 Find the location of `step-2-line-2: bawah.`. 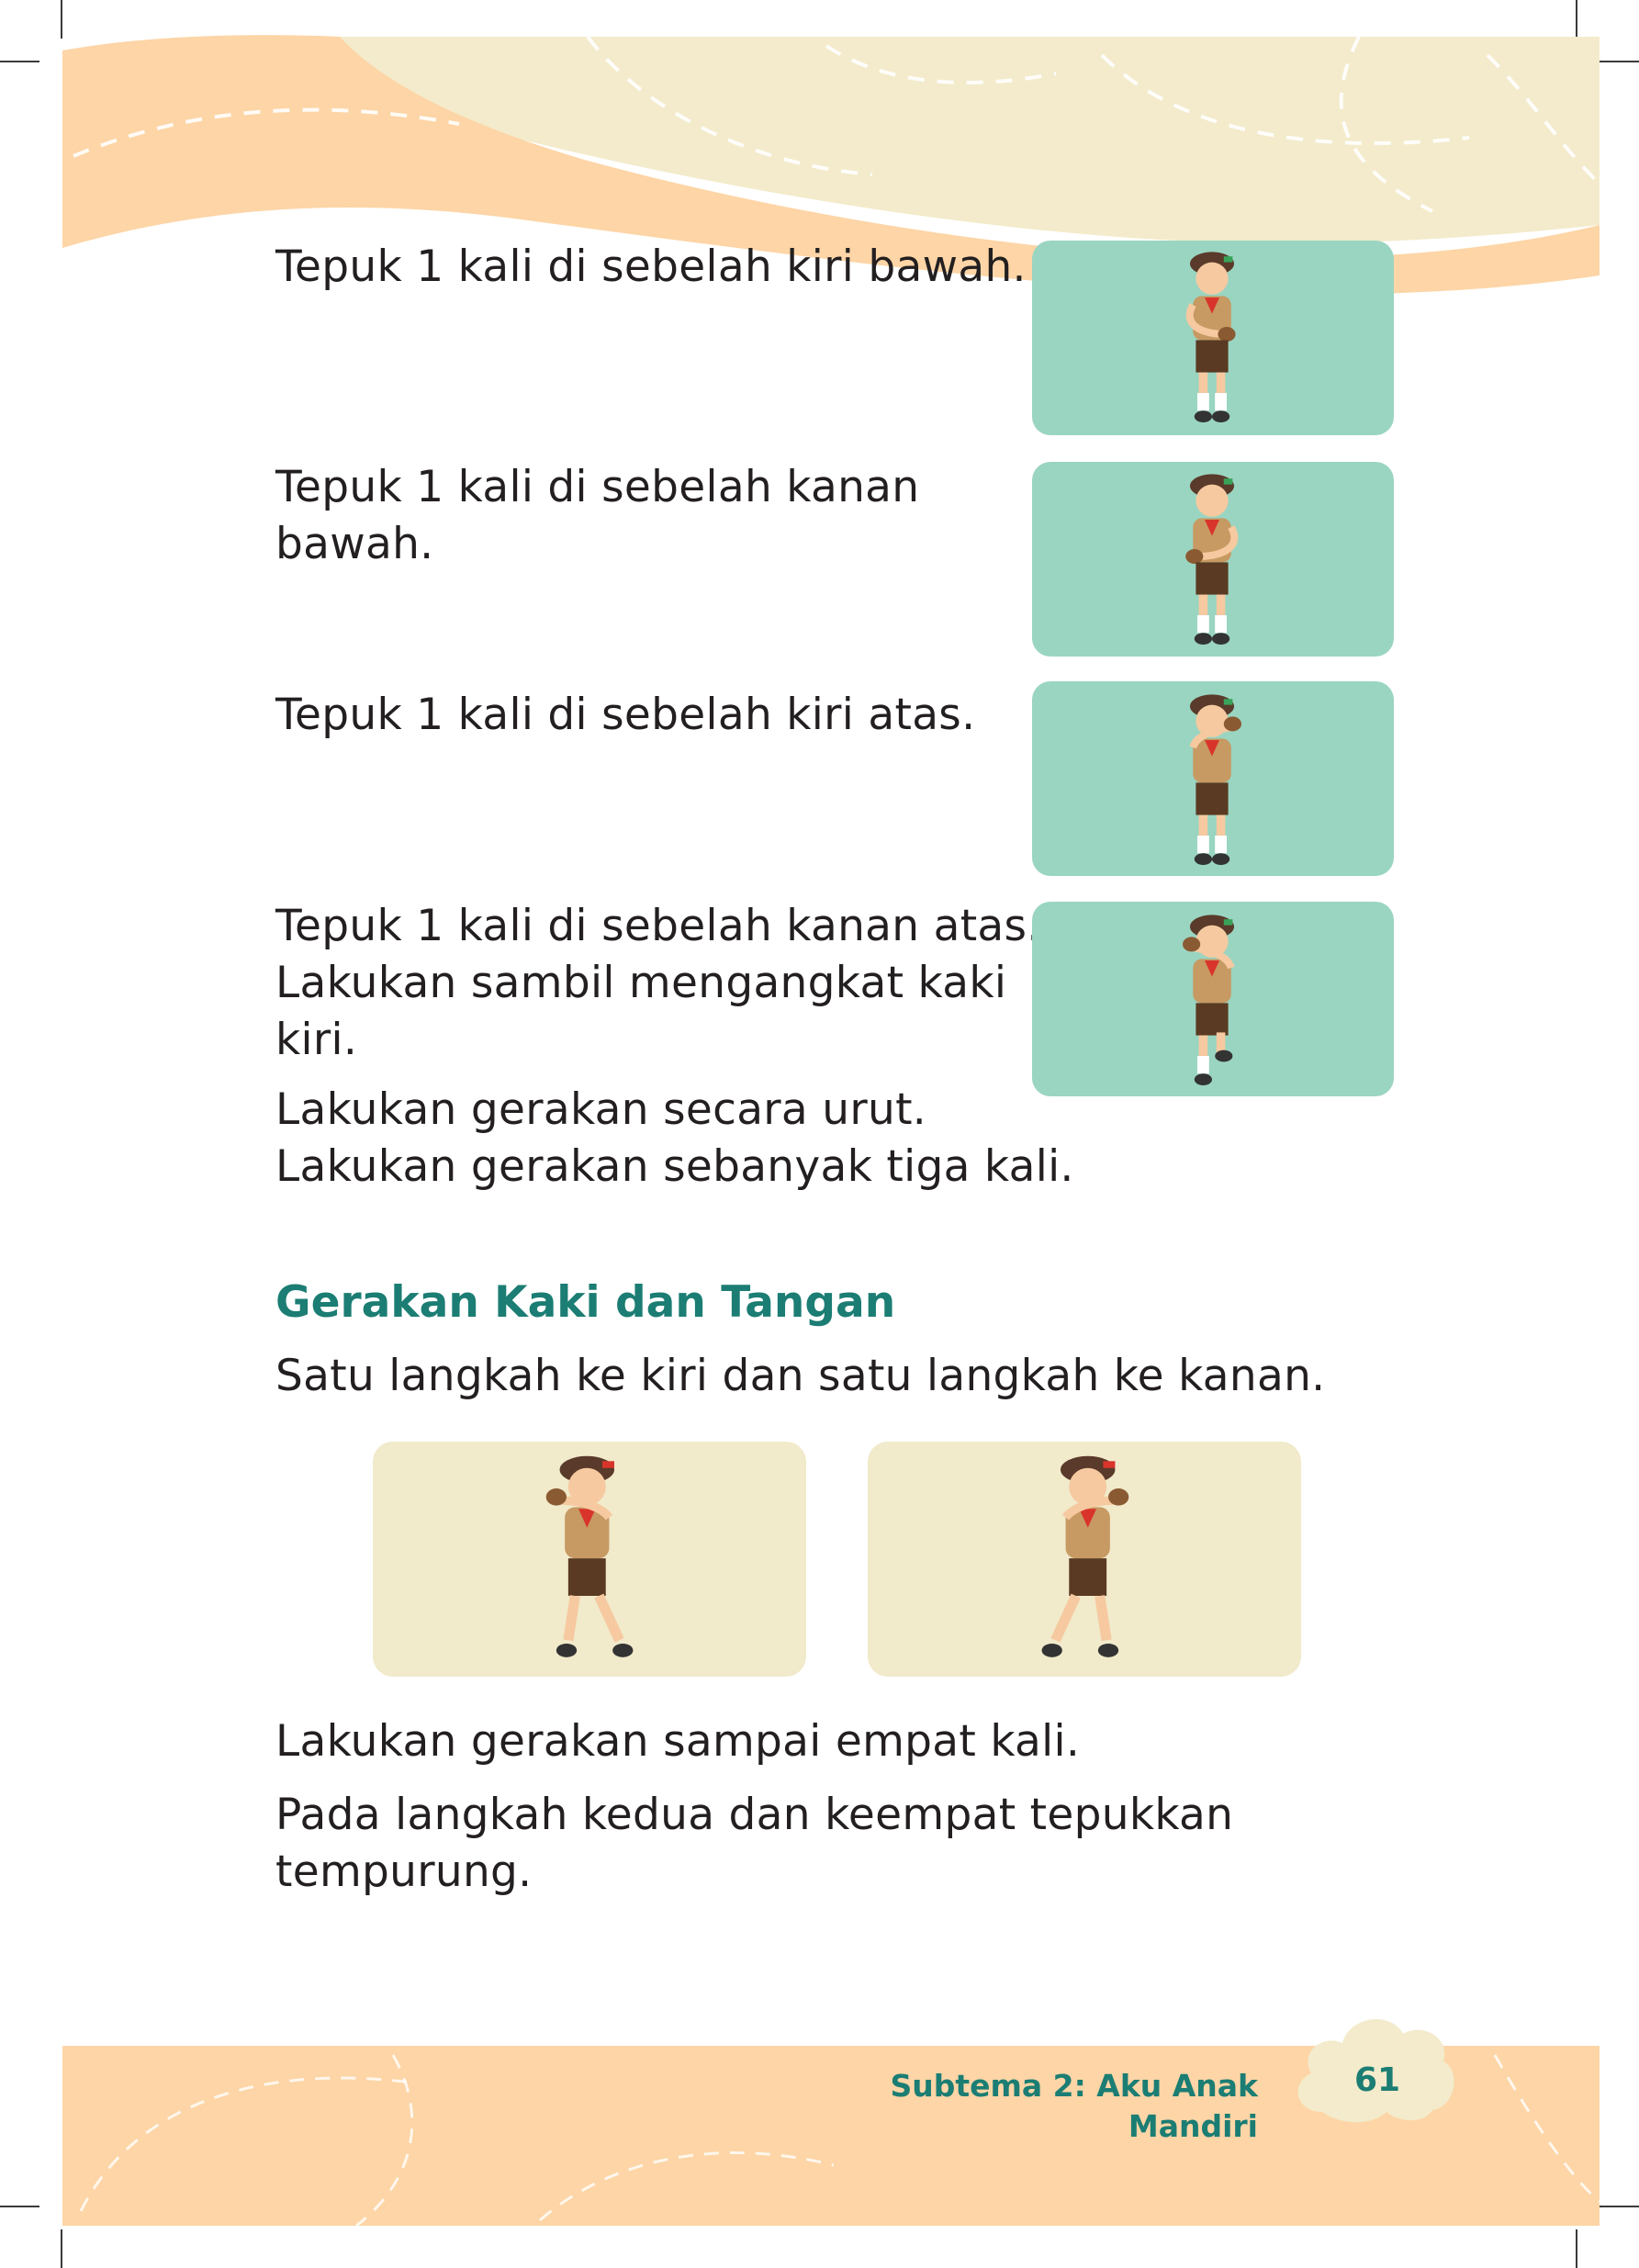

step-2-line-2: bawah. is located at coordinates (354, 544).